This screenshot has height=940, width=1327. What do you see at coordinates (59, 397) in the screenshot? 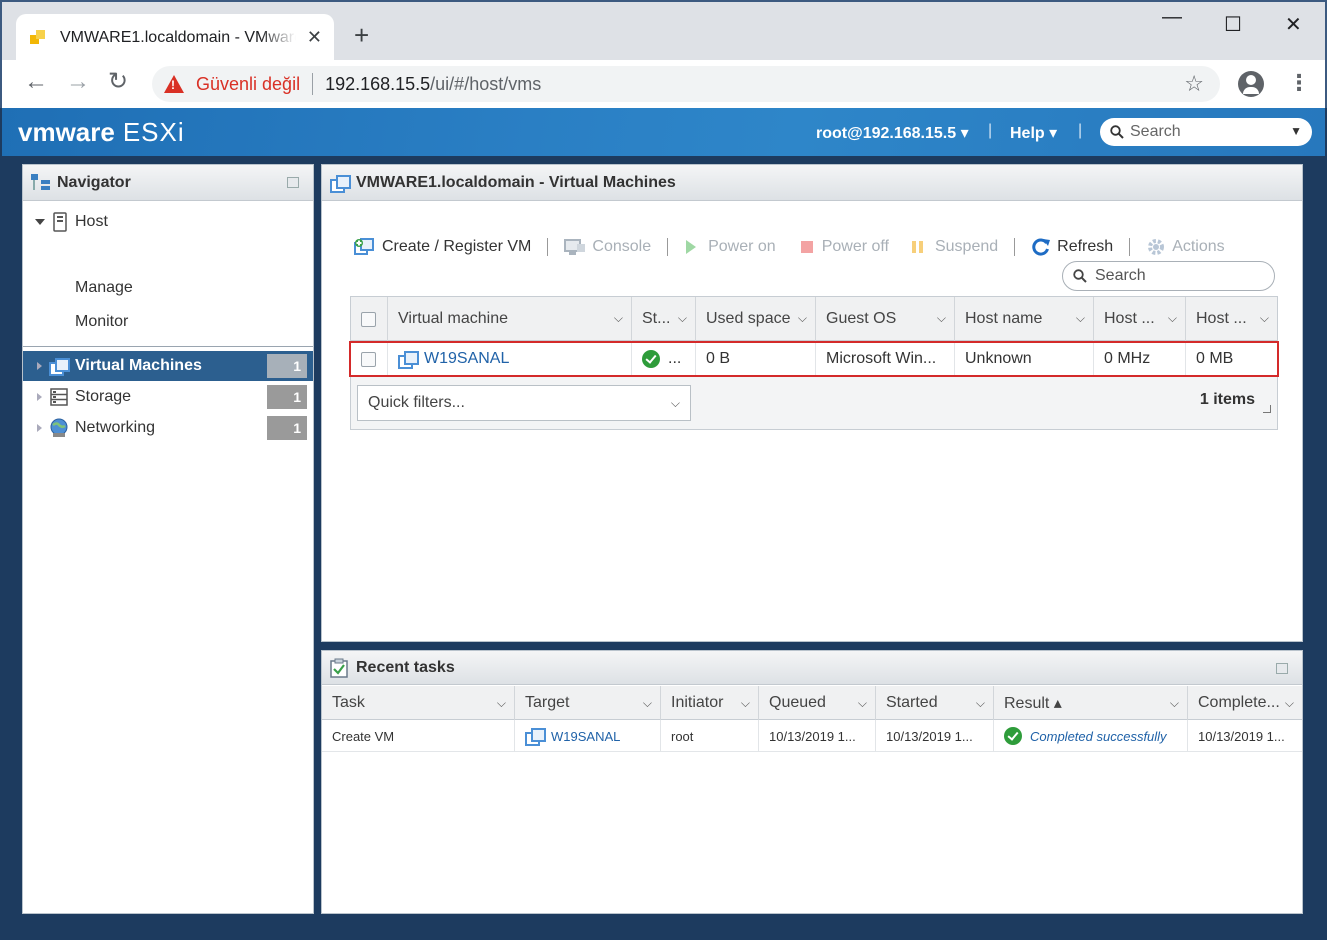
I see `storage-icon` at bounding box center [59, 397].